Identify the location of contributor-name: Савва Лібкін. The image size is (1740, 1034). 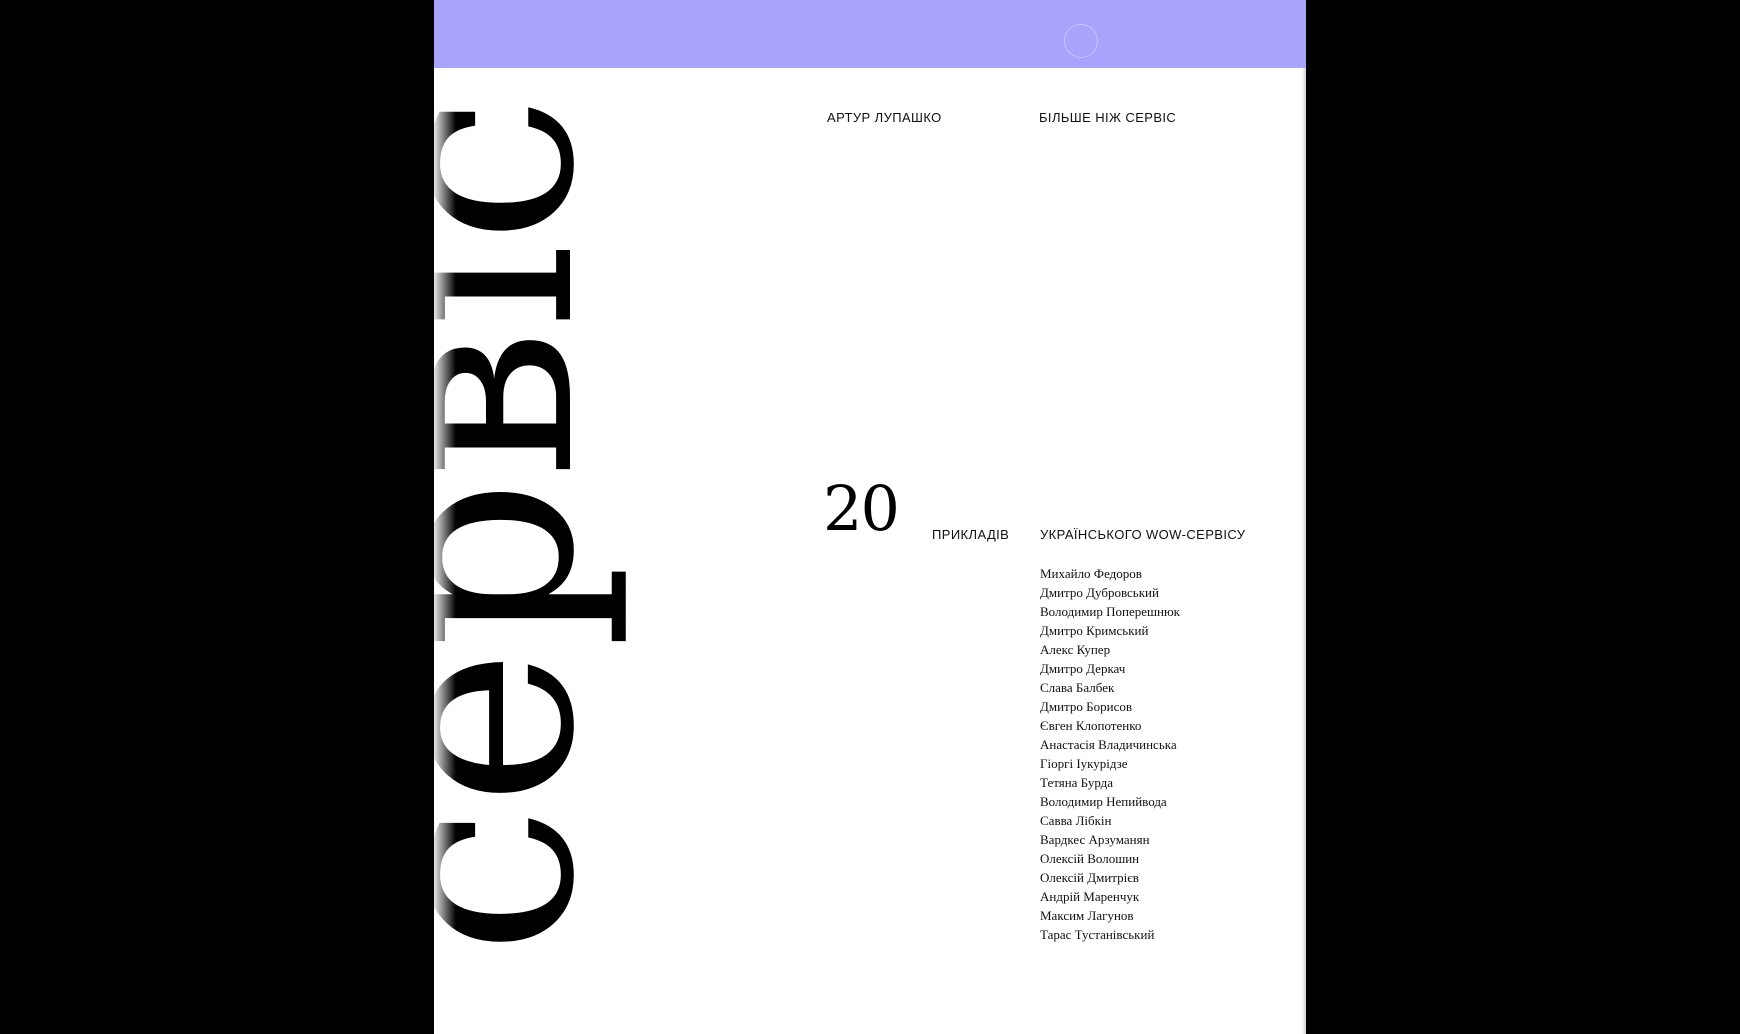
(1076, 820).